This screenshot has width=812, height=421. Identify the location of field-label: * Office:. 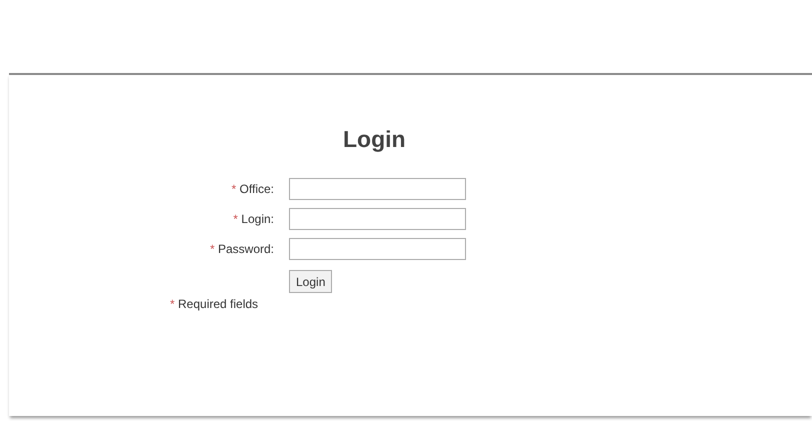
(253, 189).